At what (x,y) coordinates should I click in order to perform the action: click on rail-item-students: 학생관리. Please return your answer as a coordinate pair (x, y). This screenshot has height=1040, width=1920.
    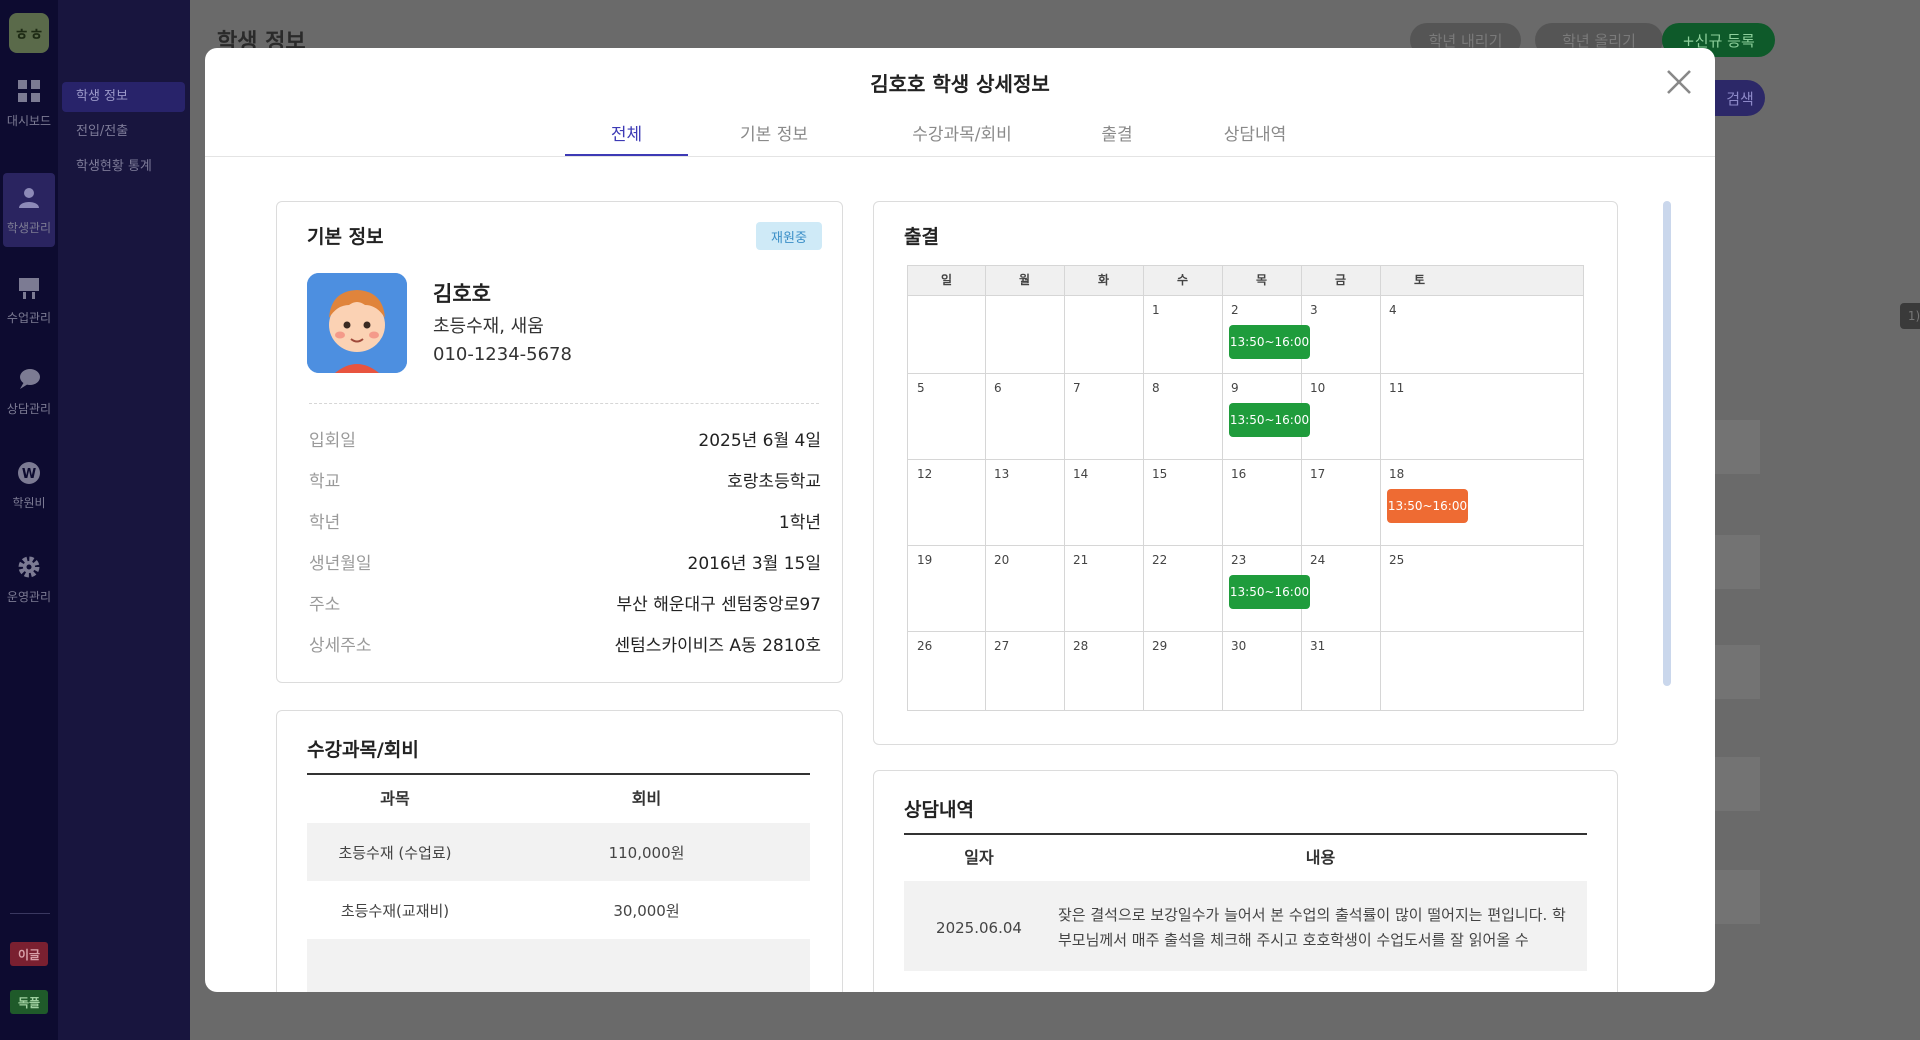
    Looking at the image, I should click on (29, 210).